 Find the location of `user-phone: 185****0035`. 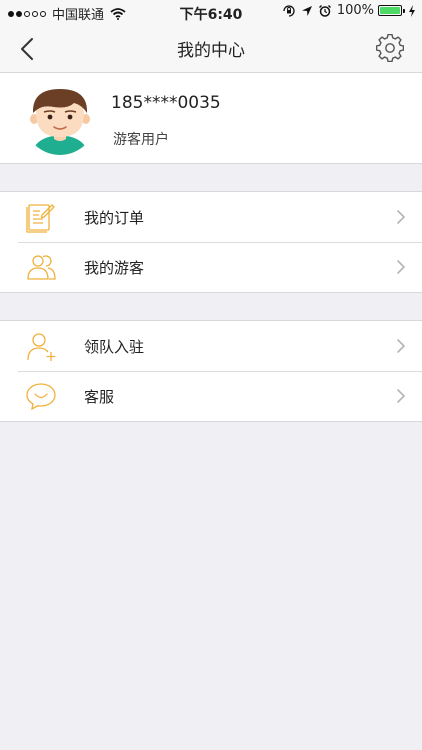

user-phone: 185****0035 is located at coordinates (166, 103).